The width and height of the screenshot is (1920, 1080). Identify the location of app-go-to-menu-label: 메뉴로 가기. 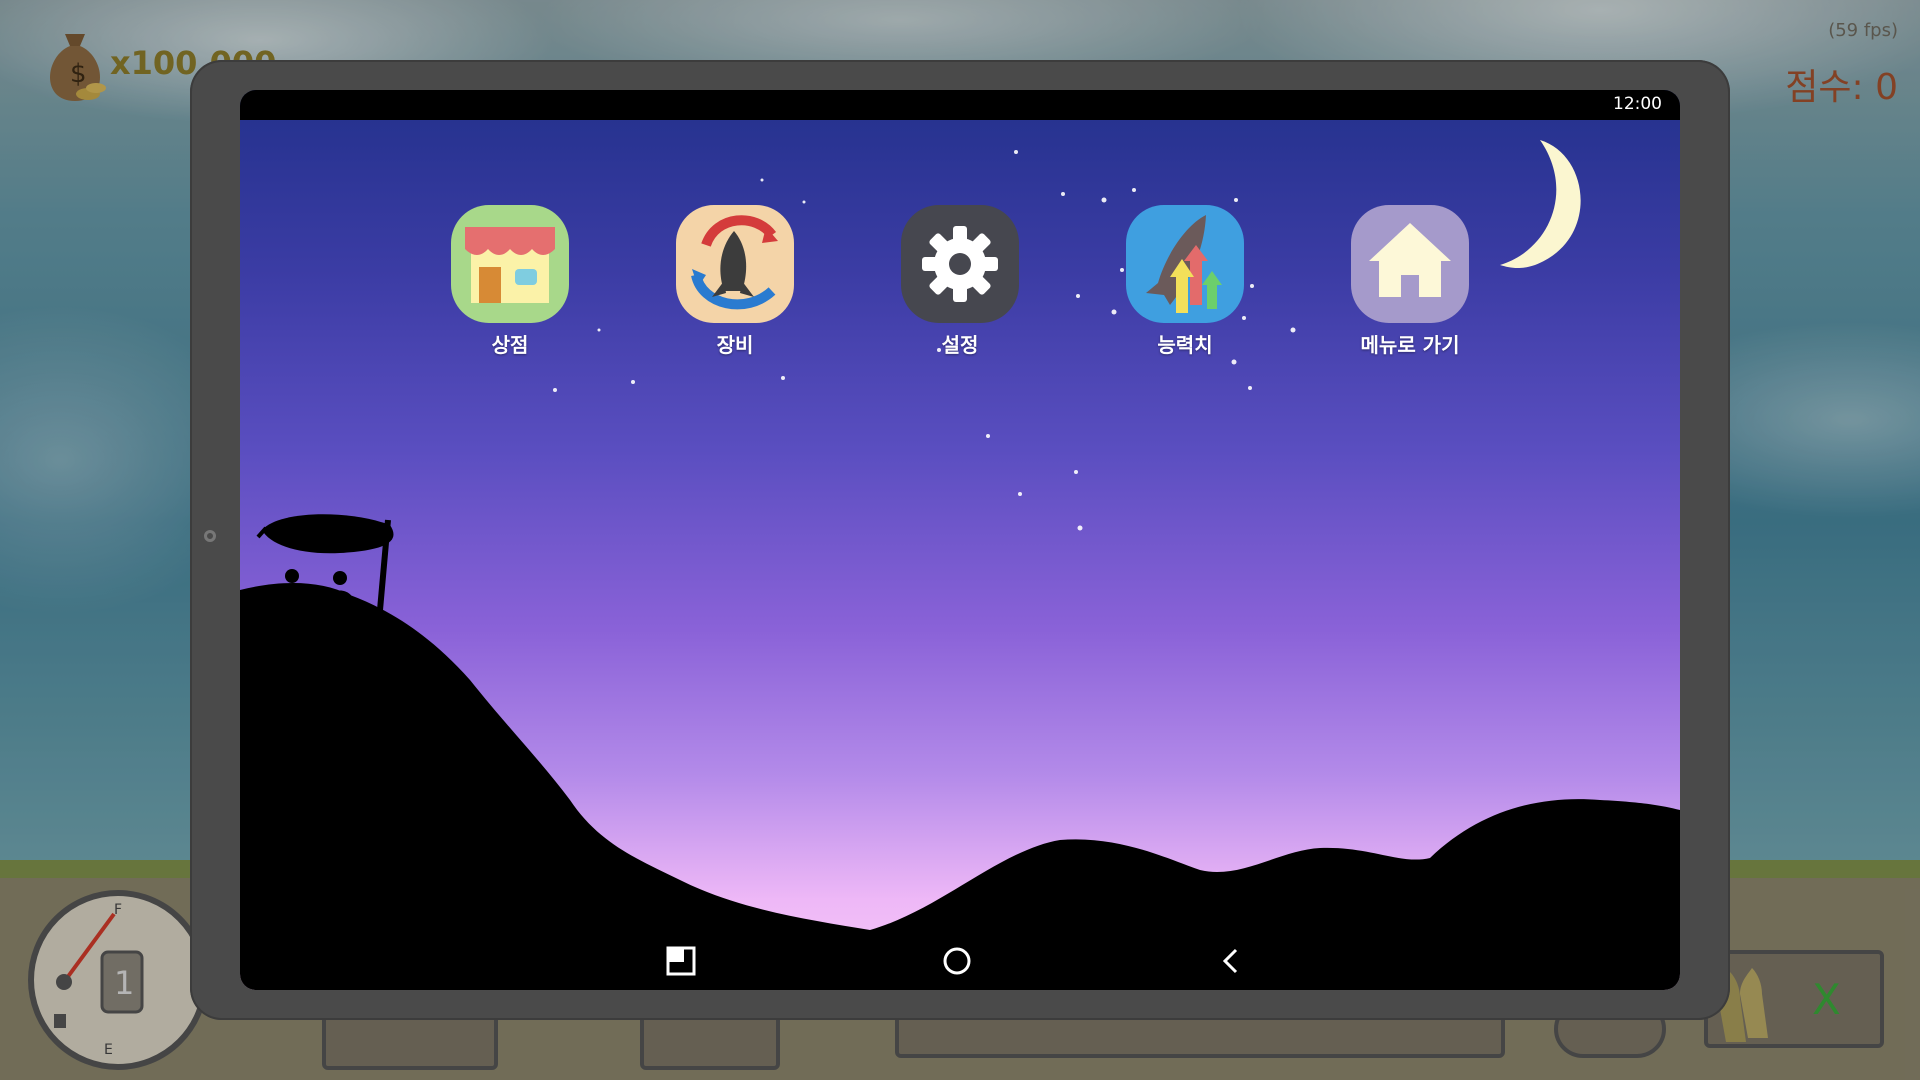
(1410, 345).